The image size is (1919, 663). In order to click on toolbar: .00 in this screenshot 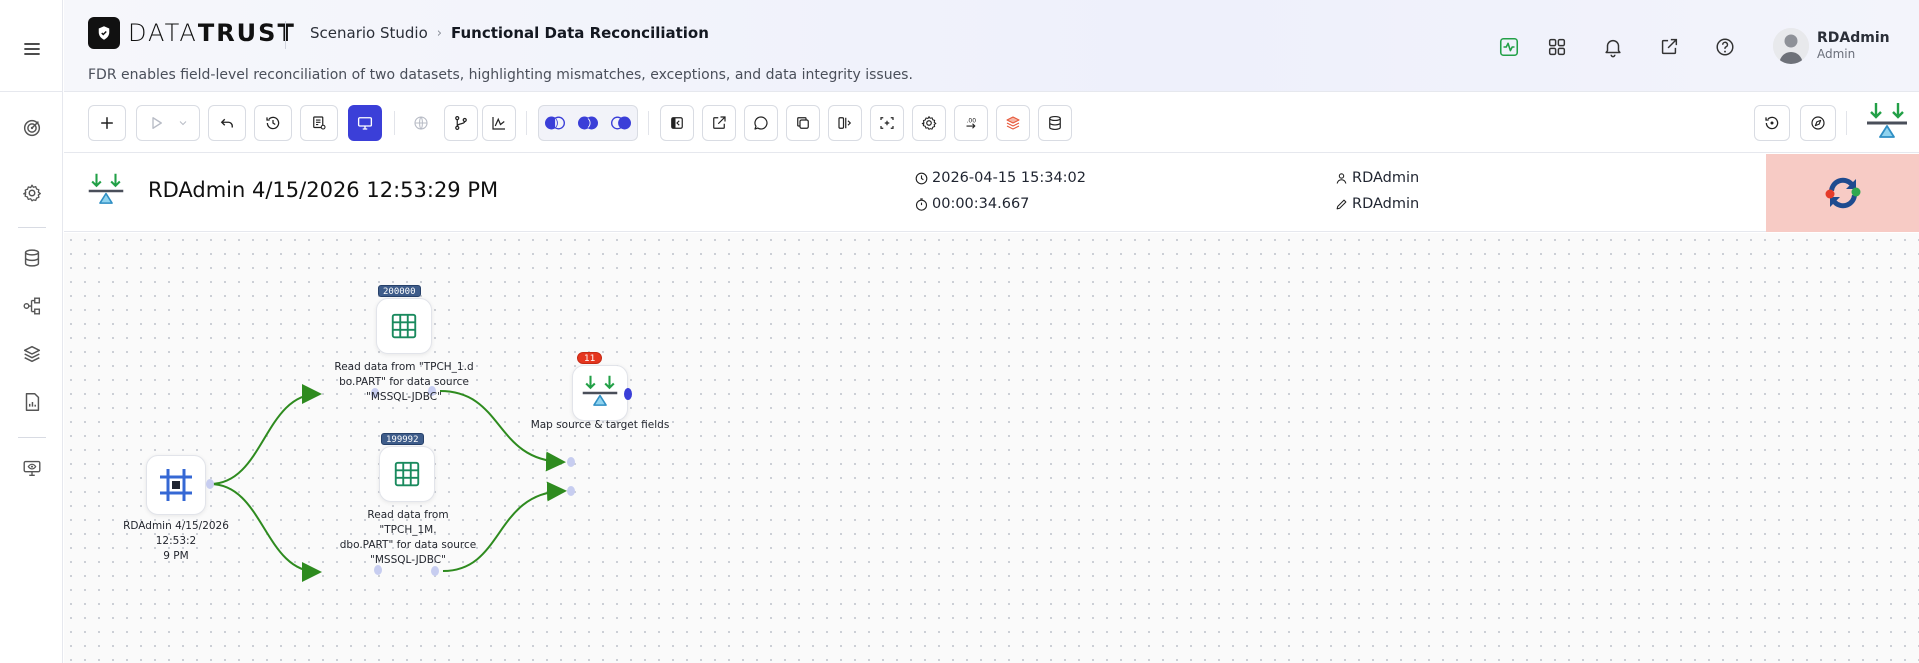, I will do `click(991, 123)`.